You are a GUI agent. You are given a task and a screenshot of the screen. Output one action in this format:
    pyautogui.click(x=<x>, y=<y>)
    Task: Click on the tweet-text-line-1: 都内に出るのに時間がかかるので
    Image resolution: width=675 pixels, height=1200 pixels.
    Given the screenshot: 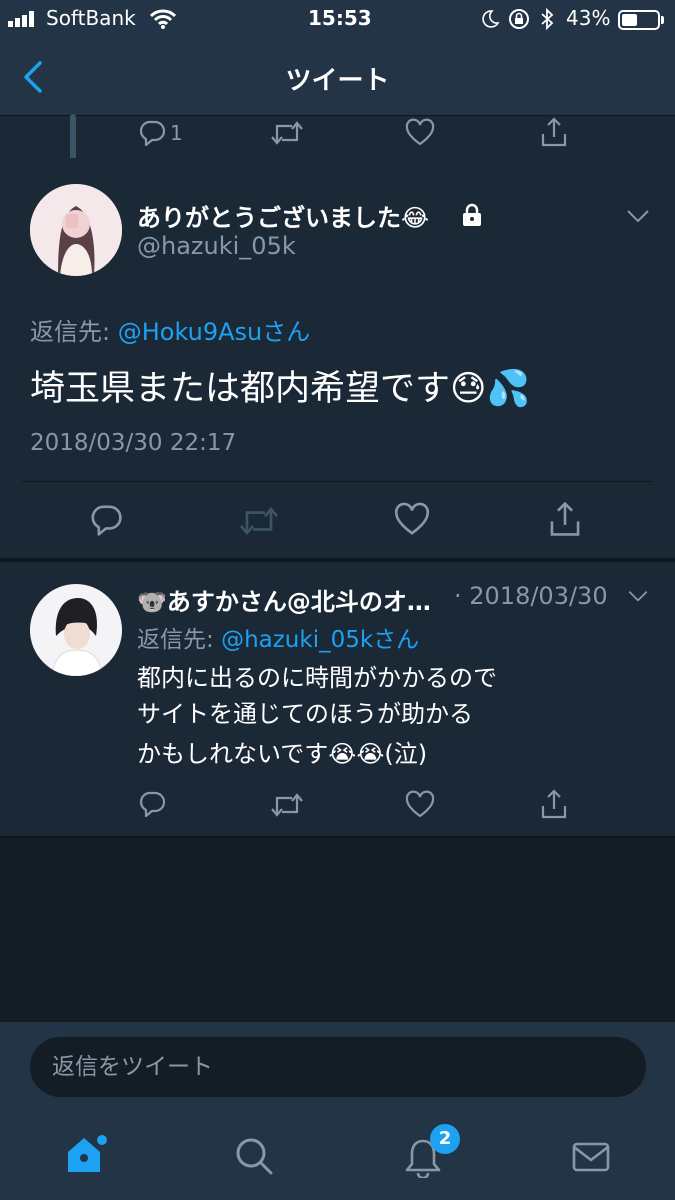 What is the action you would take?
    pyautogui.click(x=317, y=678)
    